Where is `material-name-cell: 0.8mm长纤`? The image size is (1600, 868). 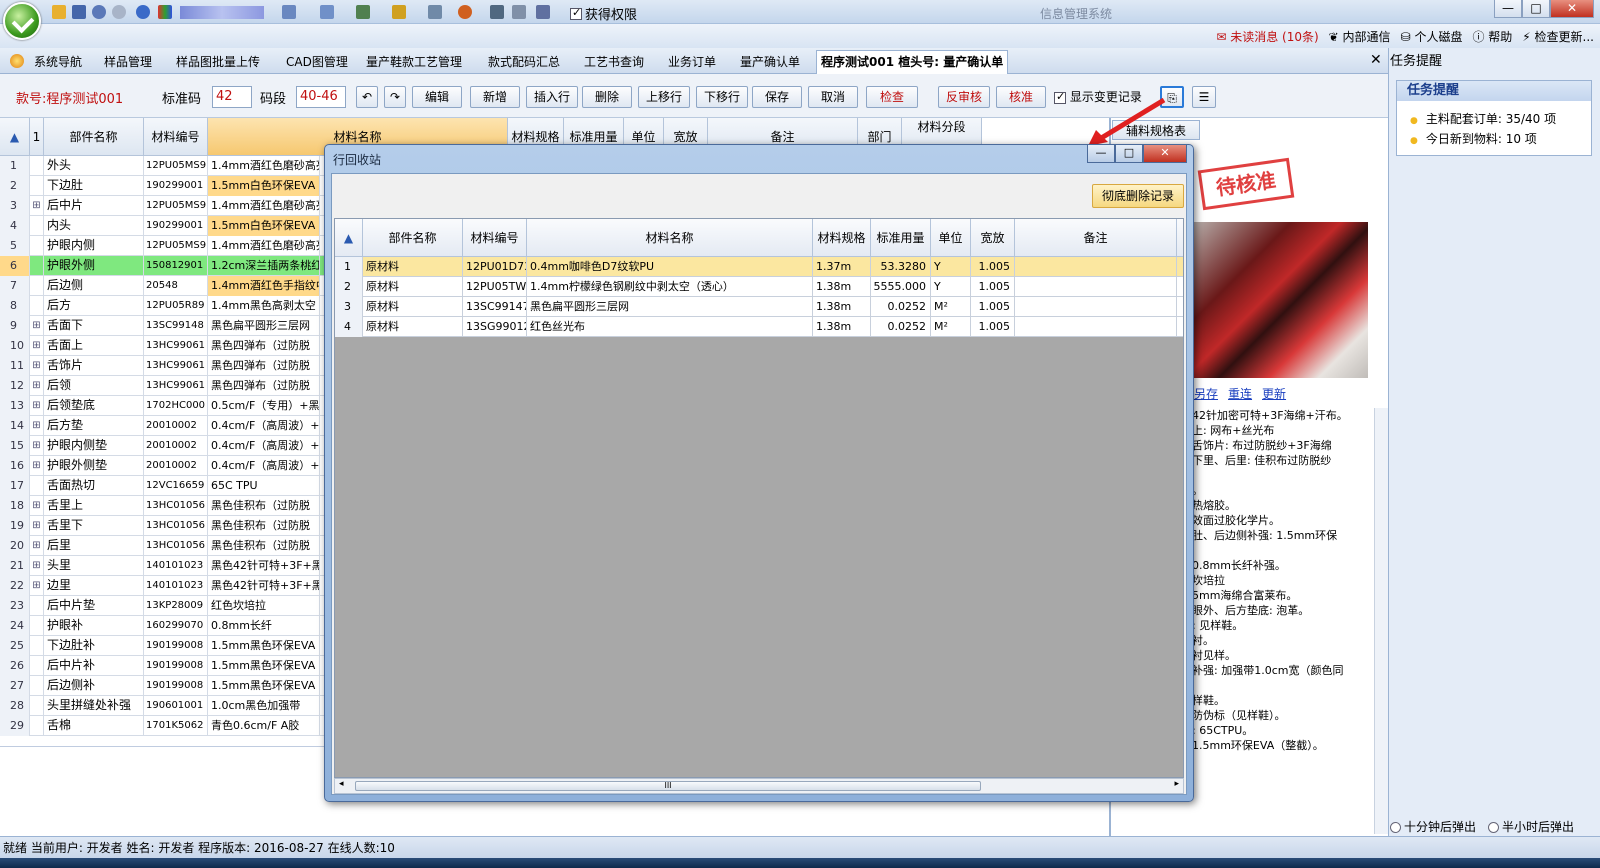
material-name-cell: 0.8mm长纤 is located at coordinates (264, 626).